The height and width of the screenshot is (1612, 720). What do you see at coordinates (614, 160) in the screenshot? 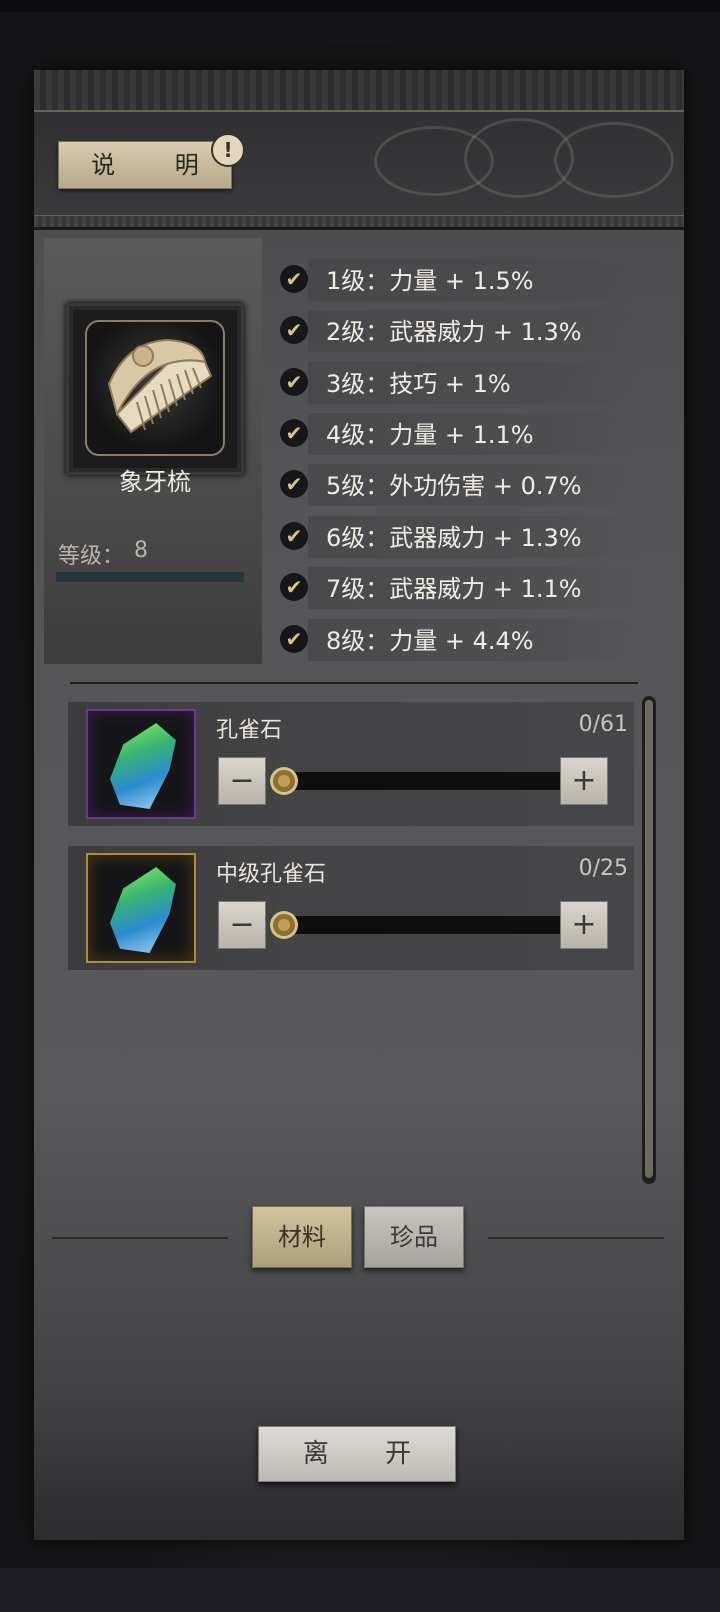
I see `cloud-ornament` at bounding box center [614, 160].